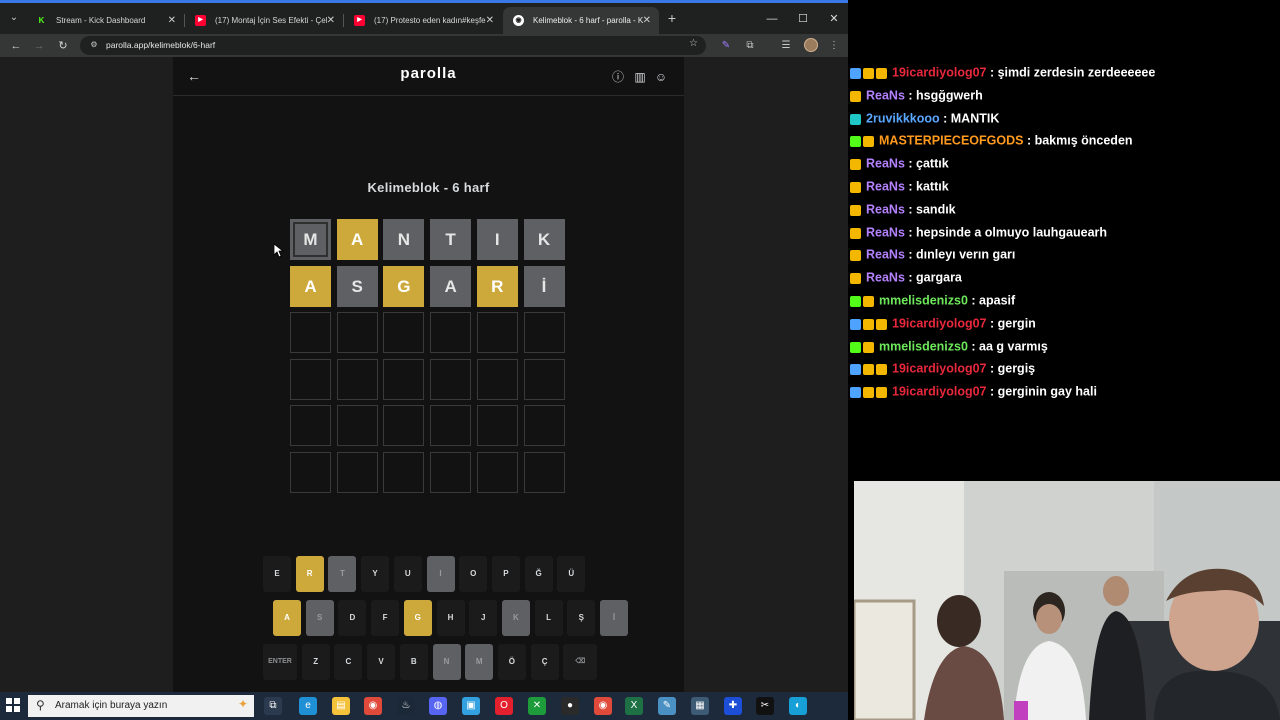 The height and width of the screenshot is (720, 1280). Describe the element at coordinates (63, 46) in the screenshot. I see `reload-icon: ↻` at that location.